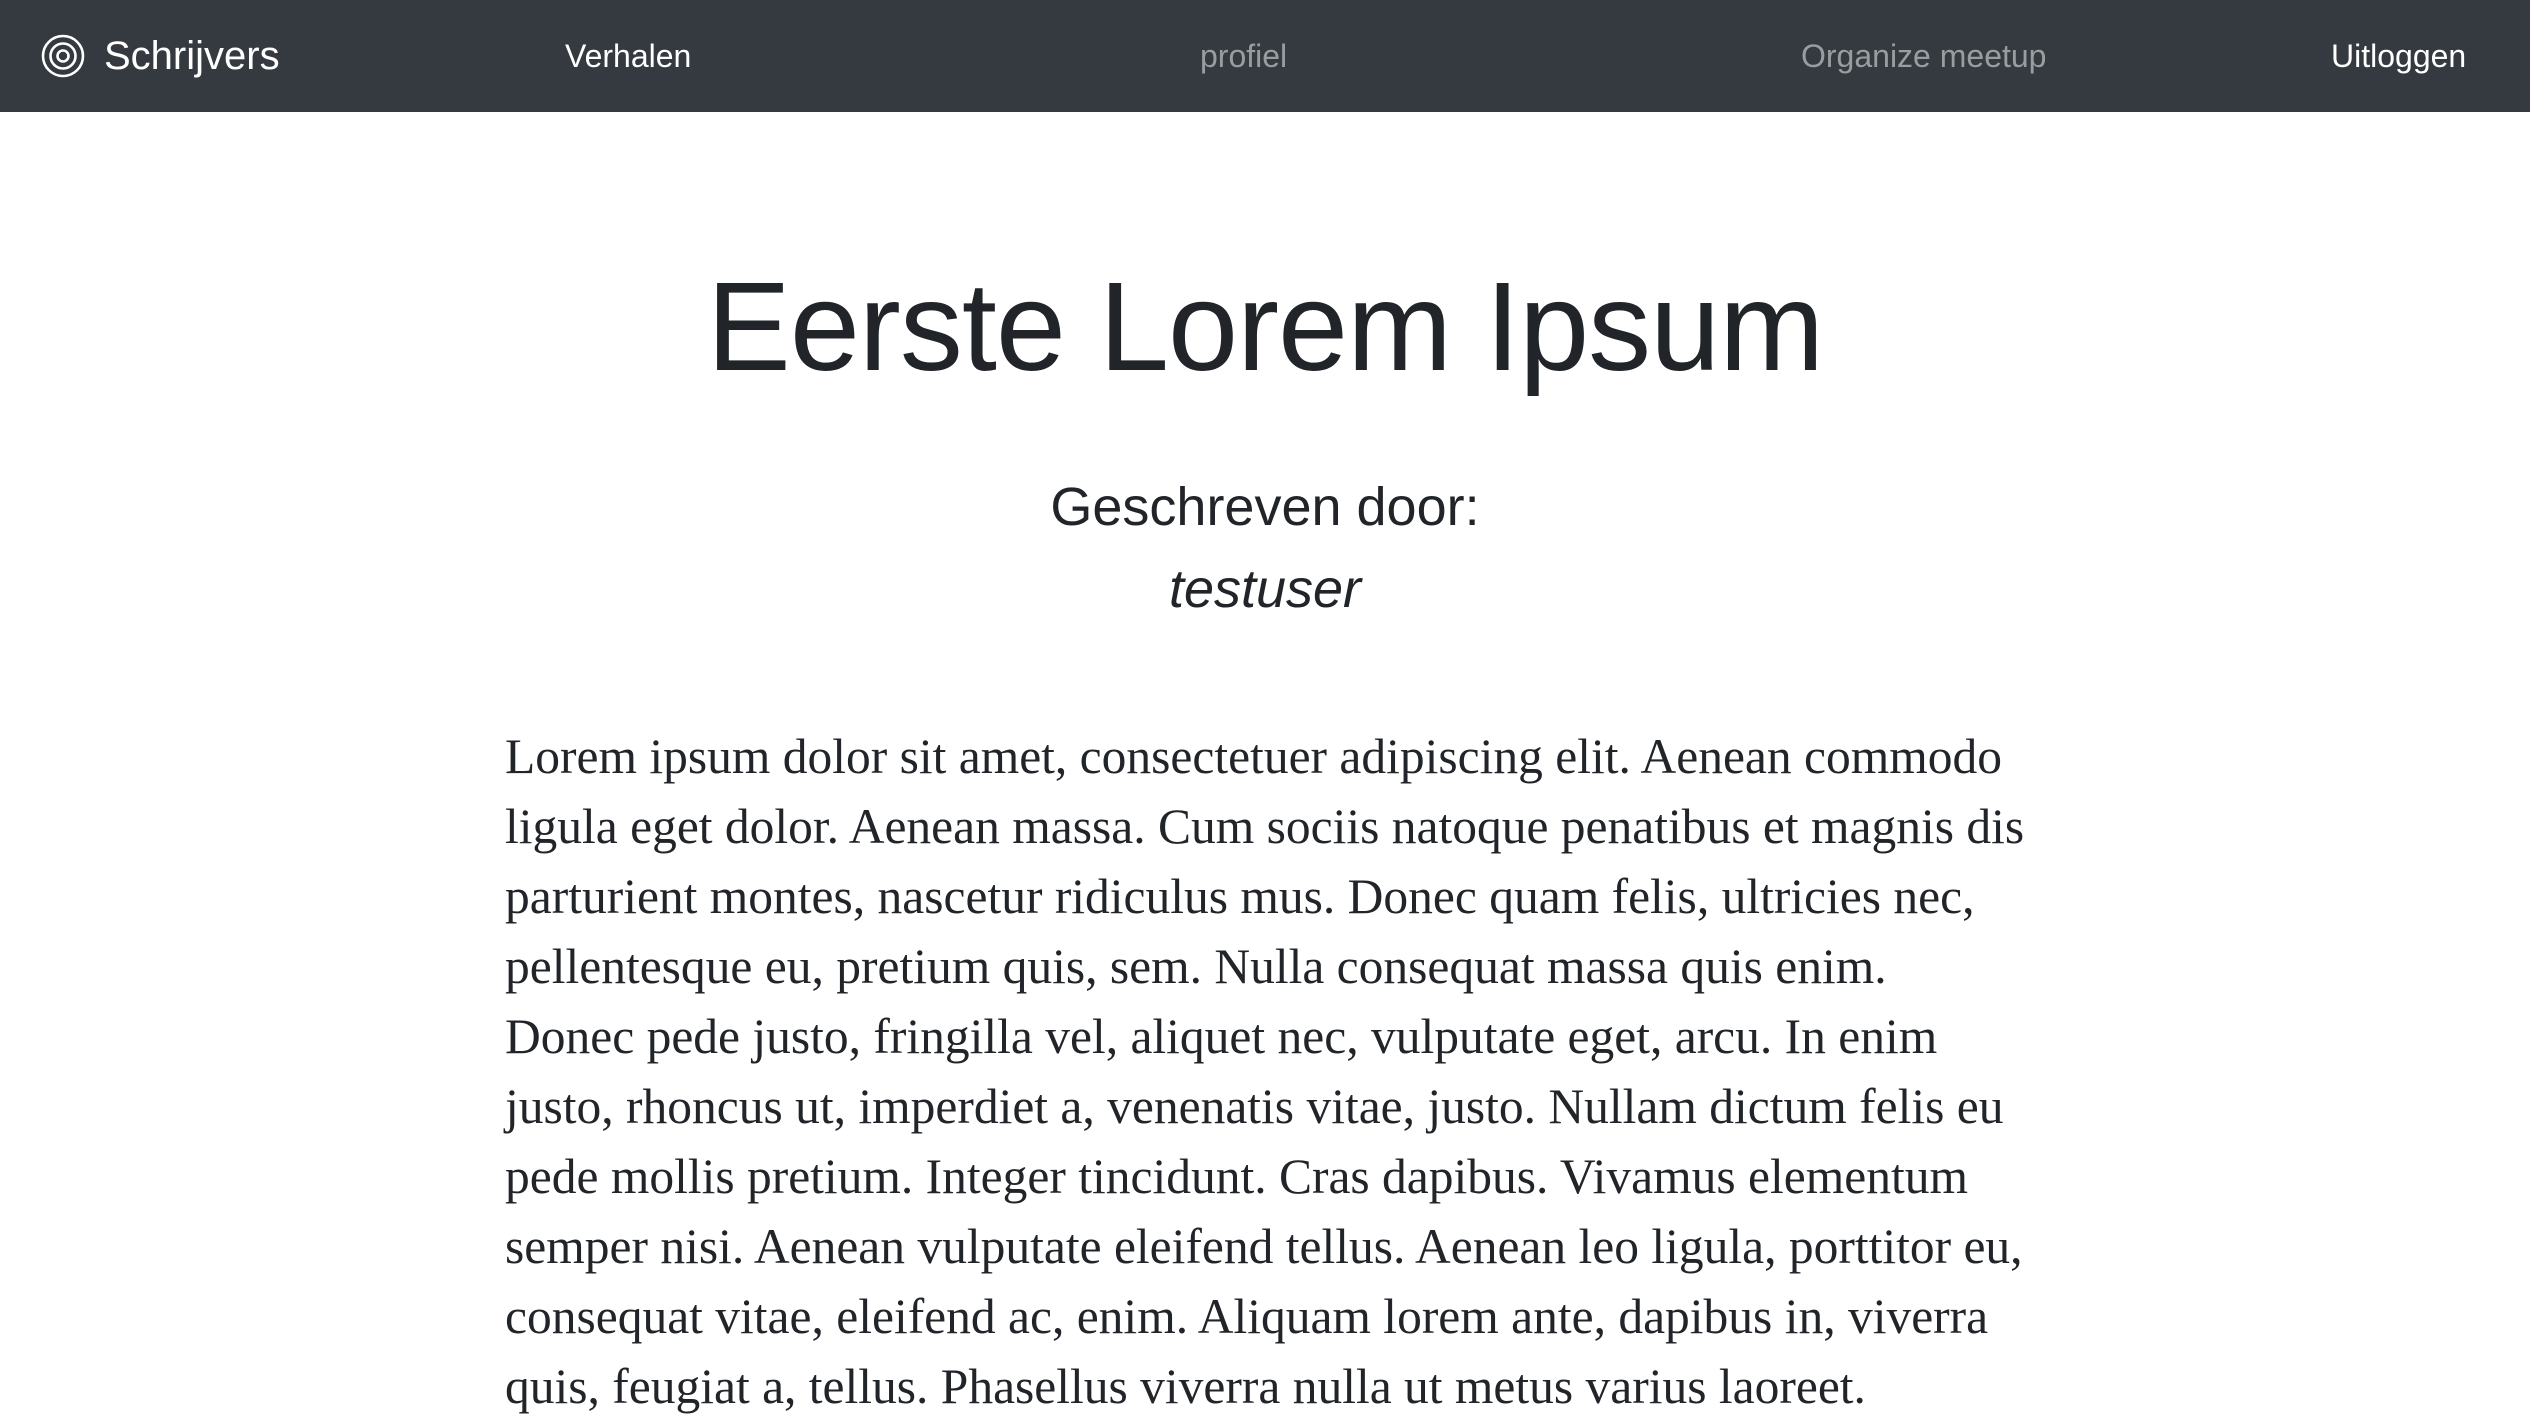 This screenshot has width=2530, height=1422. What do you see at coordinates (63, 56) in the screenshot?
I see `concentric-circles-icon` at bounding box center [63, 56].